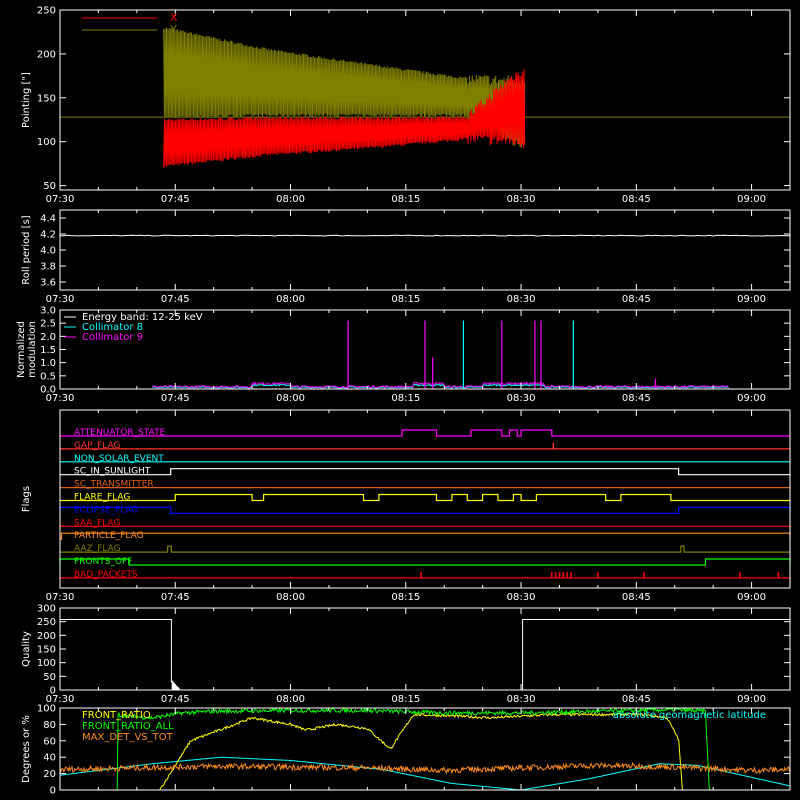  What do you see at coordinates (102, 498) in the screenshot?
I see `flag-label: FLARE_FLAG` at bounding box center [102, 498].